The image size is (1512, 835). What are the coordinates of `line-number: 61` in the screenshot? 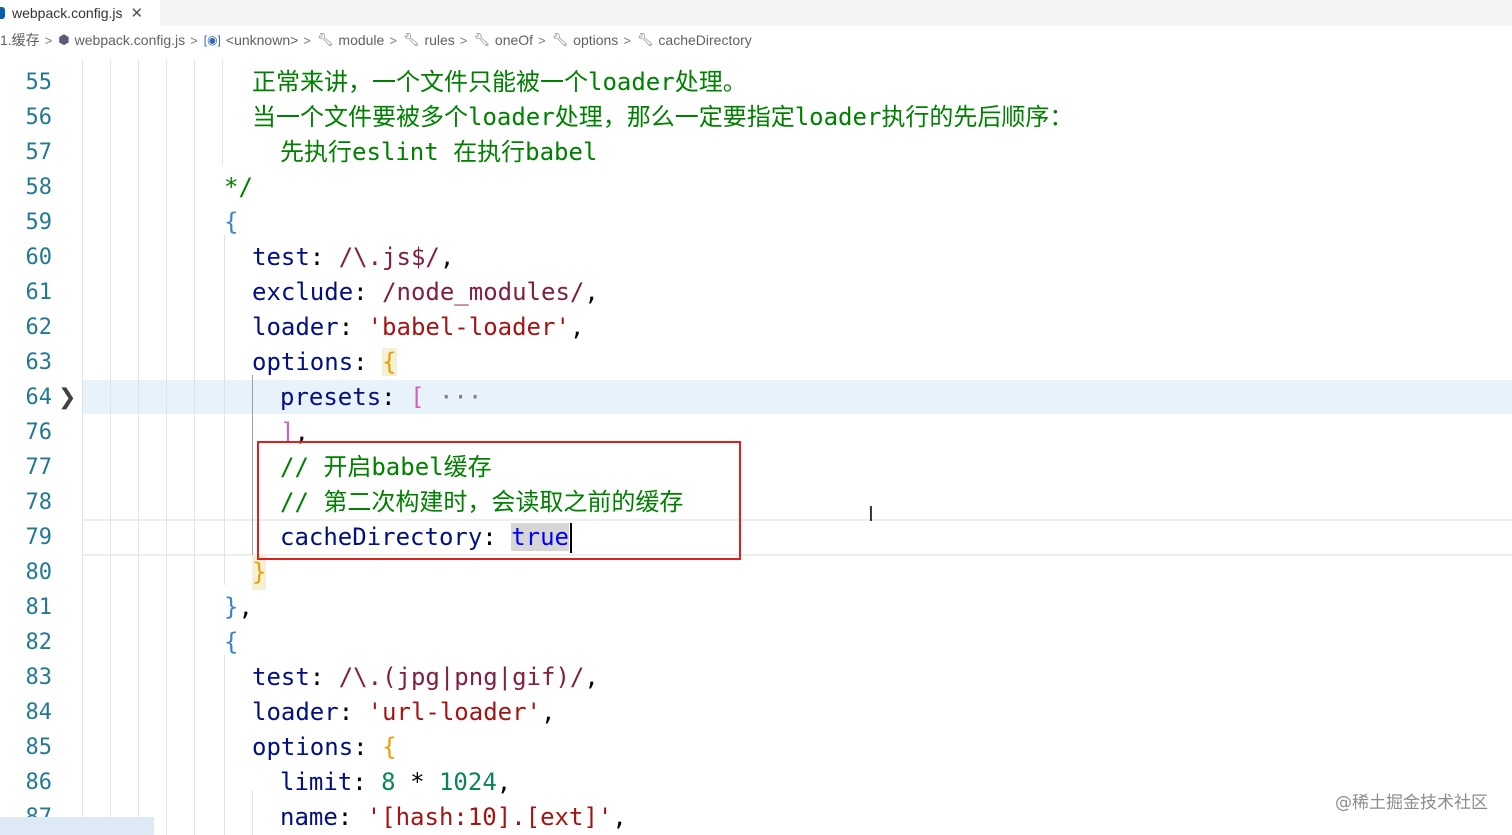 It's located at (39, 292).